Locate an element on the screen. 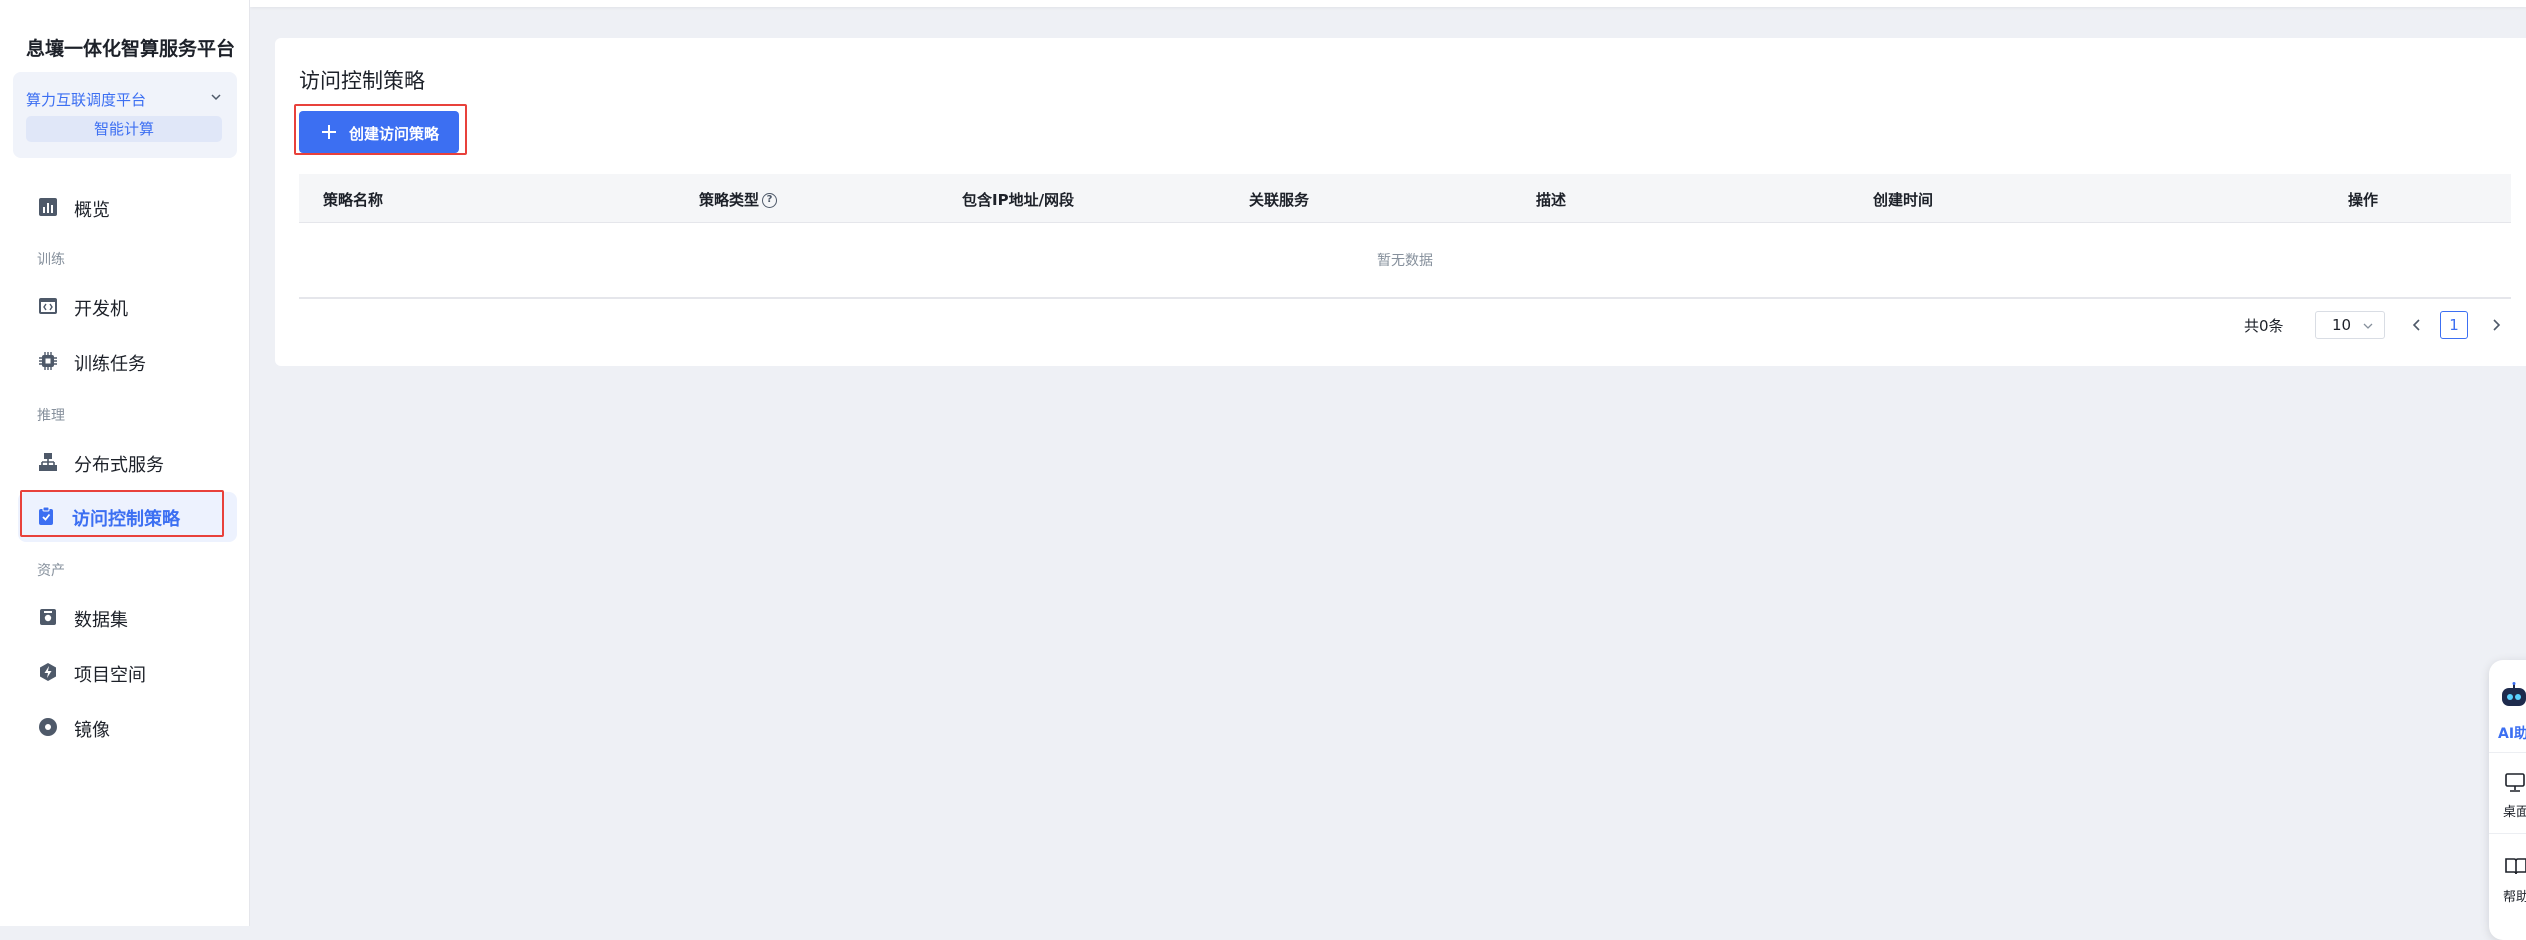 This screenshot has width=2526, height=940. table-header: 策略名称 策略类型? 包含IP地址/网段 关联服务 描述 创建时间 操作 is located at coordinates (1405, 198).